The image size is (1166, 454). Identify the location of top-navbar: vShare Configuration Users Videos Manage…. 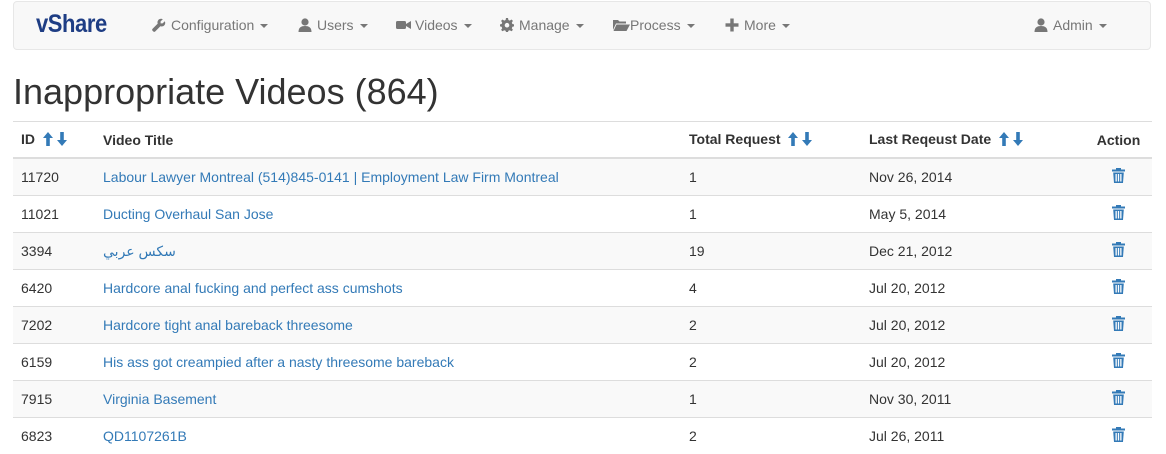
(582, 25).